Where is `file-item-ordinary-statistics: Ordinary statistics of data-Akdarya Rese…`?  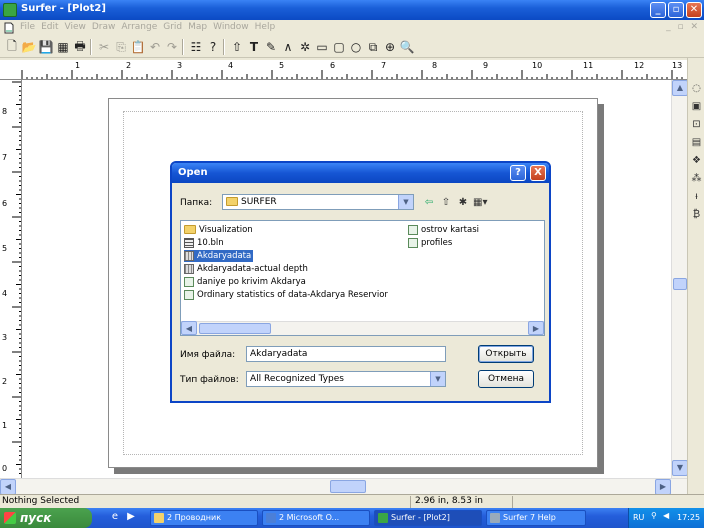
file-item-ordinary-statistics: Ordinary statistics of data-Akdarya Rese… is located at coordinates (287, 295).